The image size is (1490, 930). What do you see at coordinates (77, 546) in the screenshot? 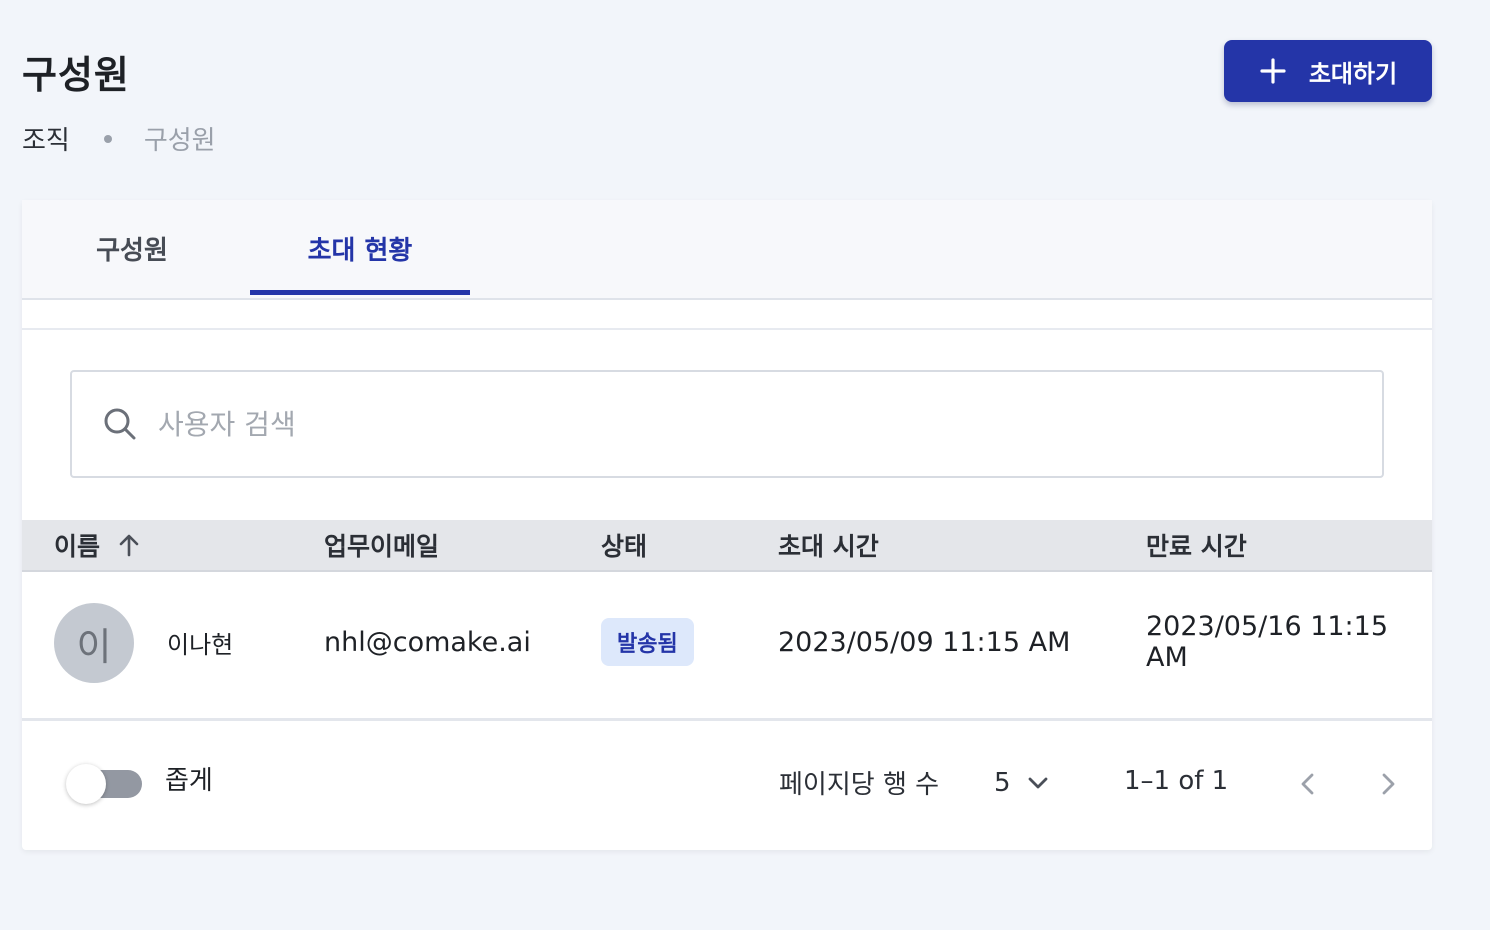
I see `column-header-name-label: 이름` at bounding box center [77, 546].